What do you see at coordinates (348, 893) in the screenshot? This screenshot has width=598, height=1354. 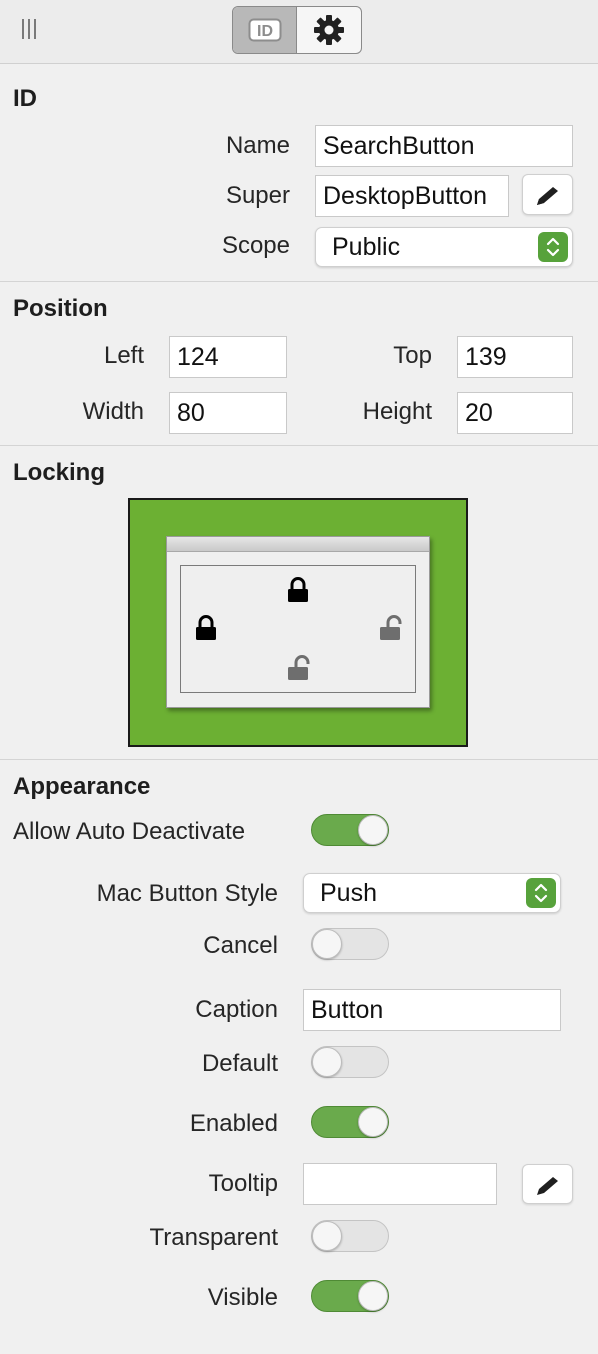 I see `mac-button-style-value: Push` at bounding box center [348, 893].